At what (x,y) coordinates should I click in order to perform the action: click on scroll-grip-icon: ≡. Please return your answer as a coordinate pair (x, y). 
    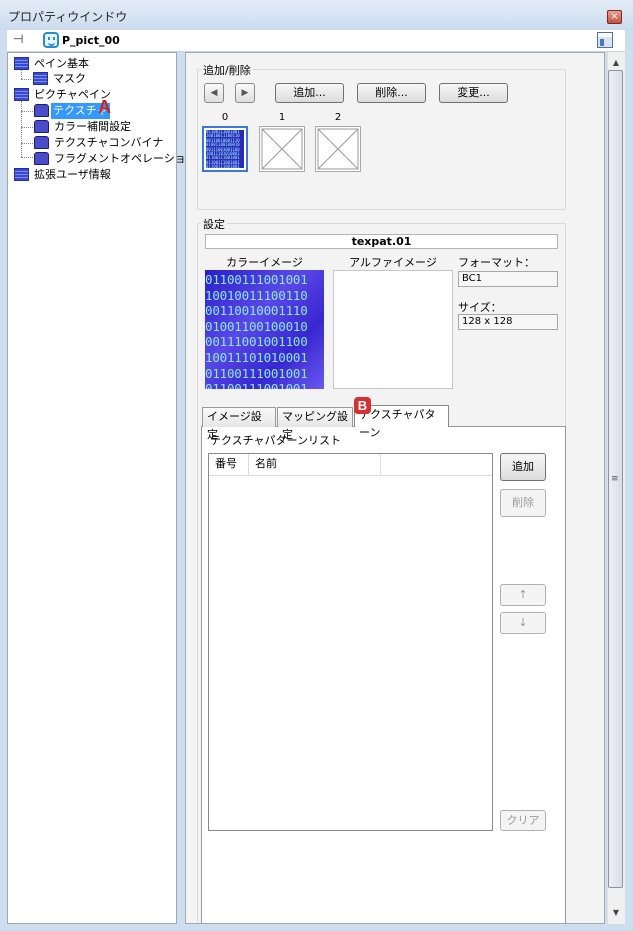
    Looking at the image, I should click on (615, 479).